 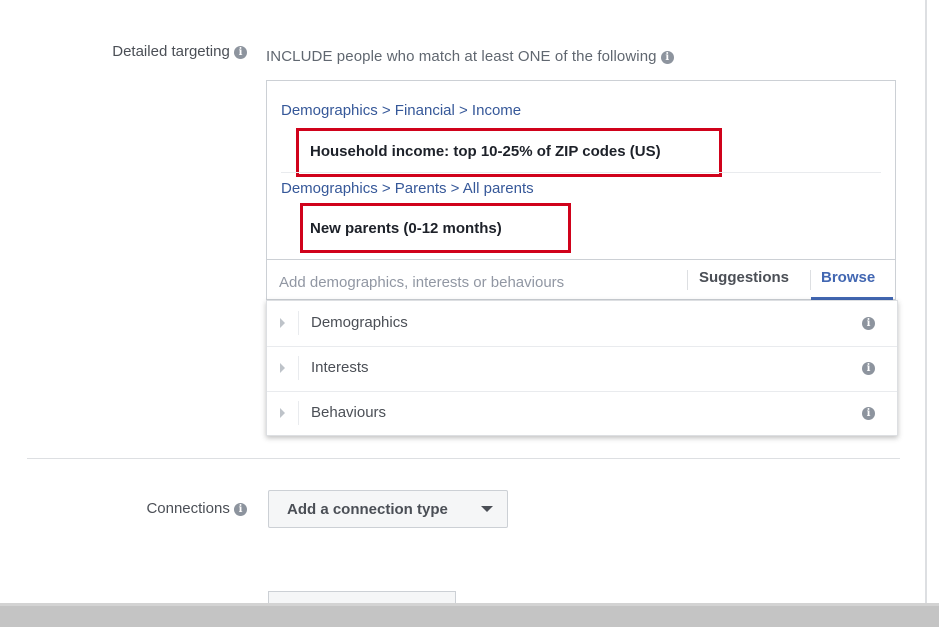 What do you see at coordinates (926, 301) in the screenshot?
I see `panel-right-border` at bounding box center [926, 301].